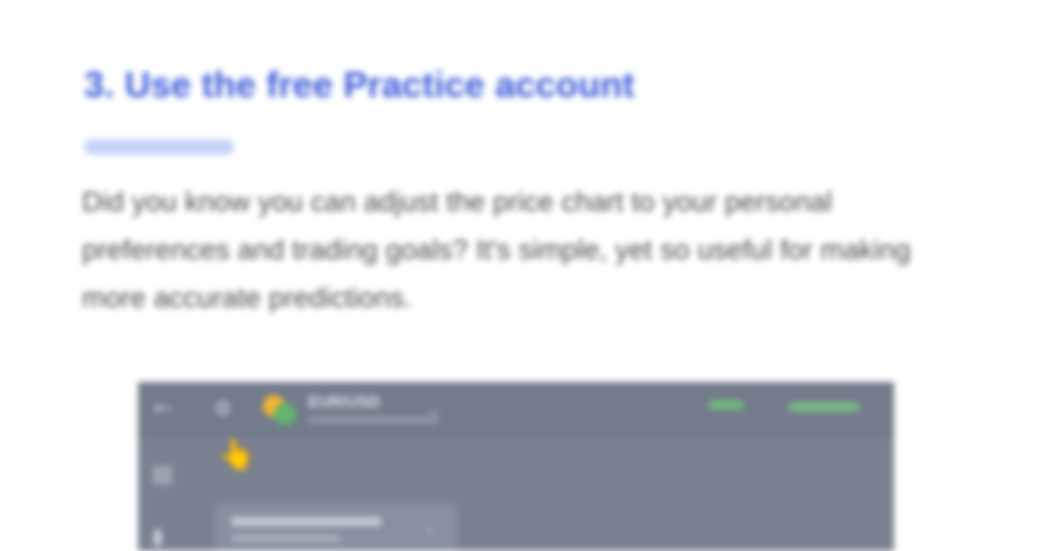 The image size is (1040, 551). I want to click on asset-selector-label, so click(306, 521).